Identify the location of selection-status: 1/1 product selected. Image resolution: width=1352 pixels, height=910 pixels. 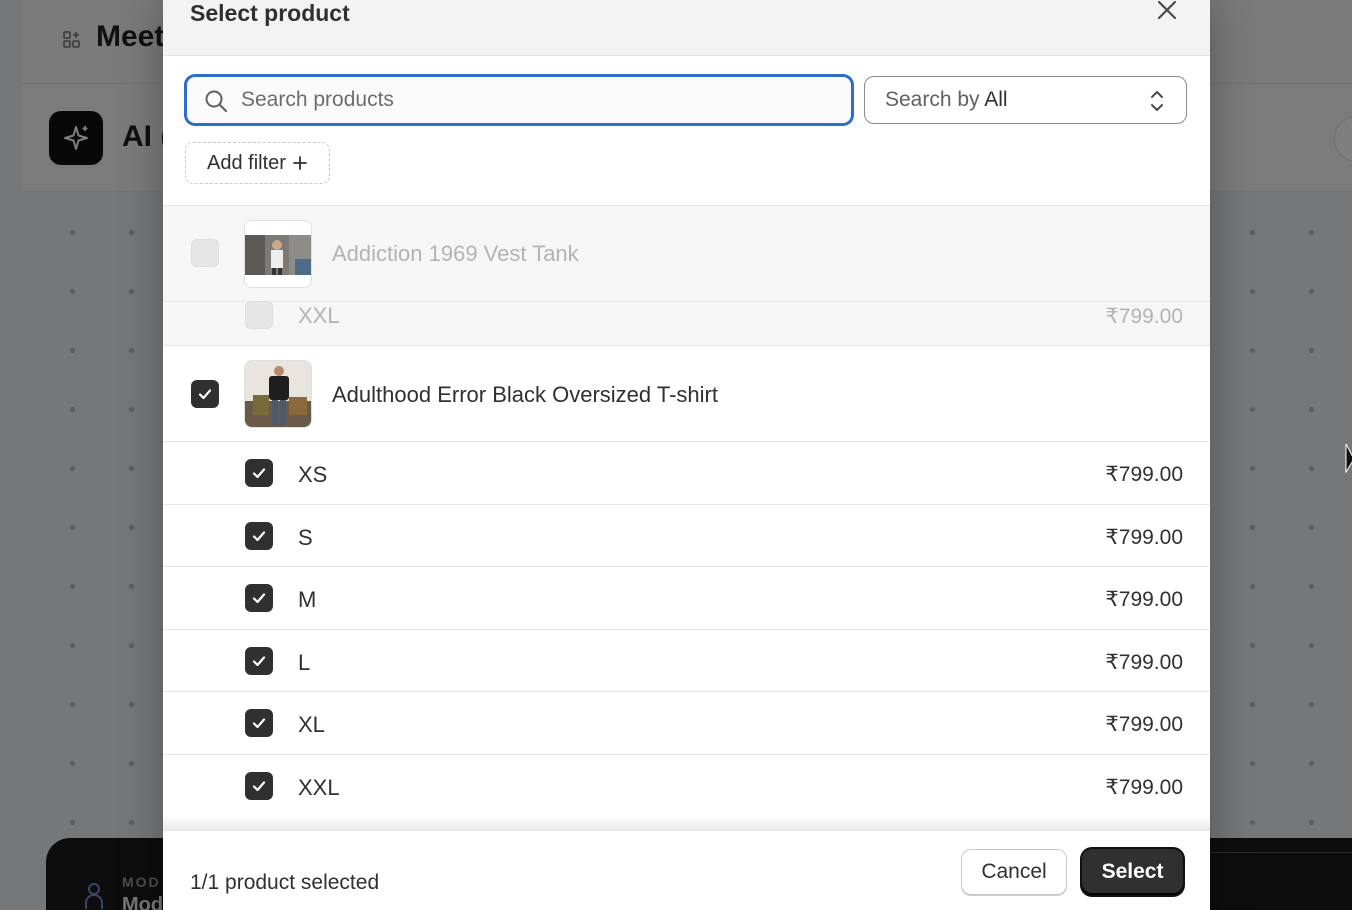
(285, 882).